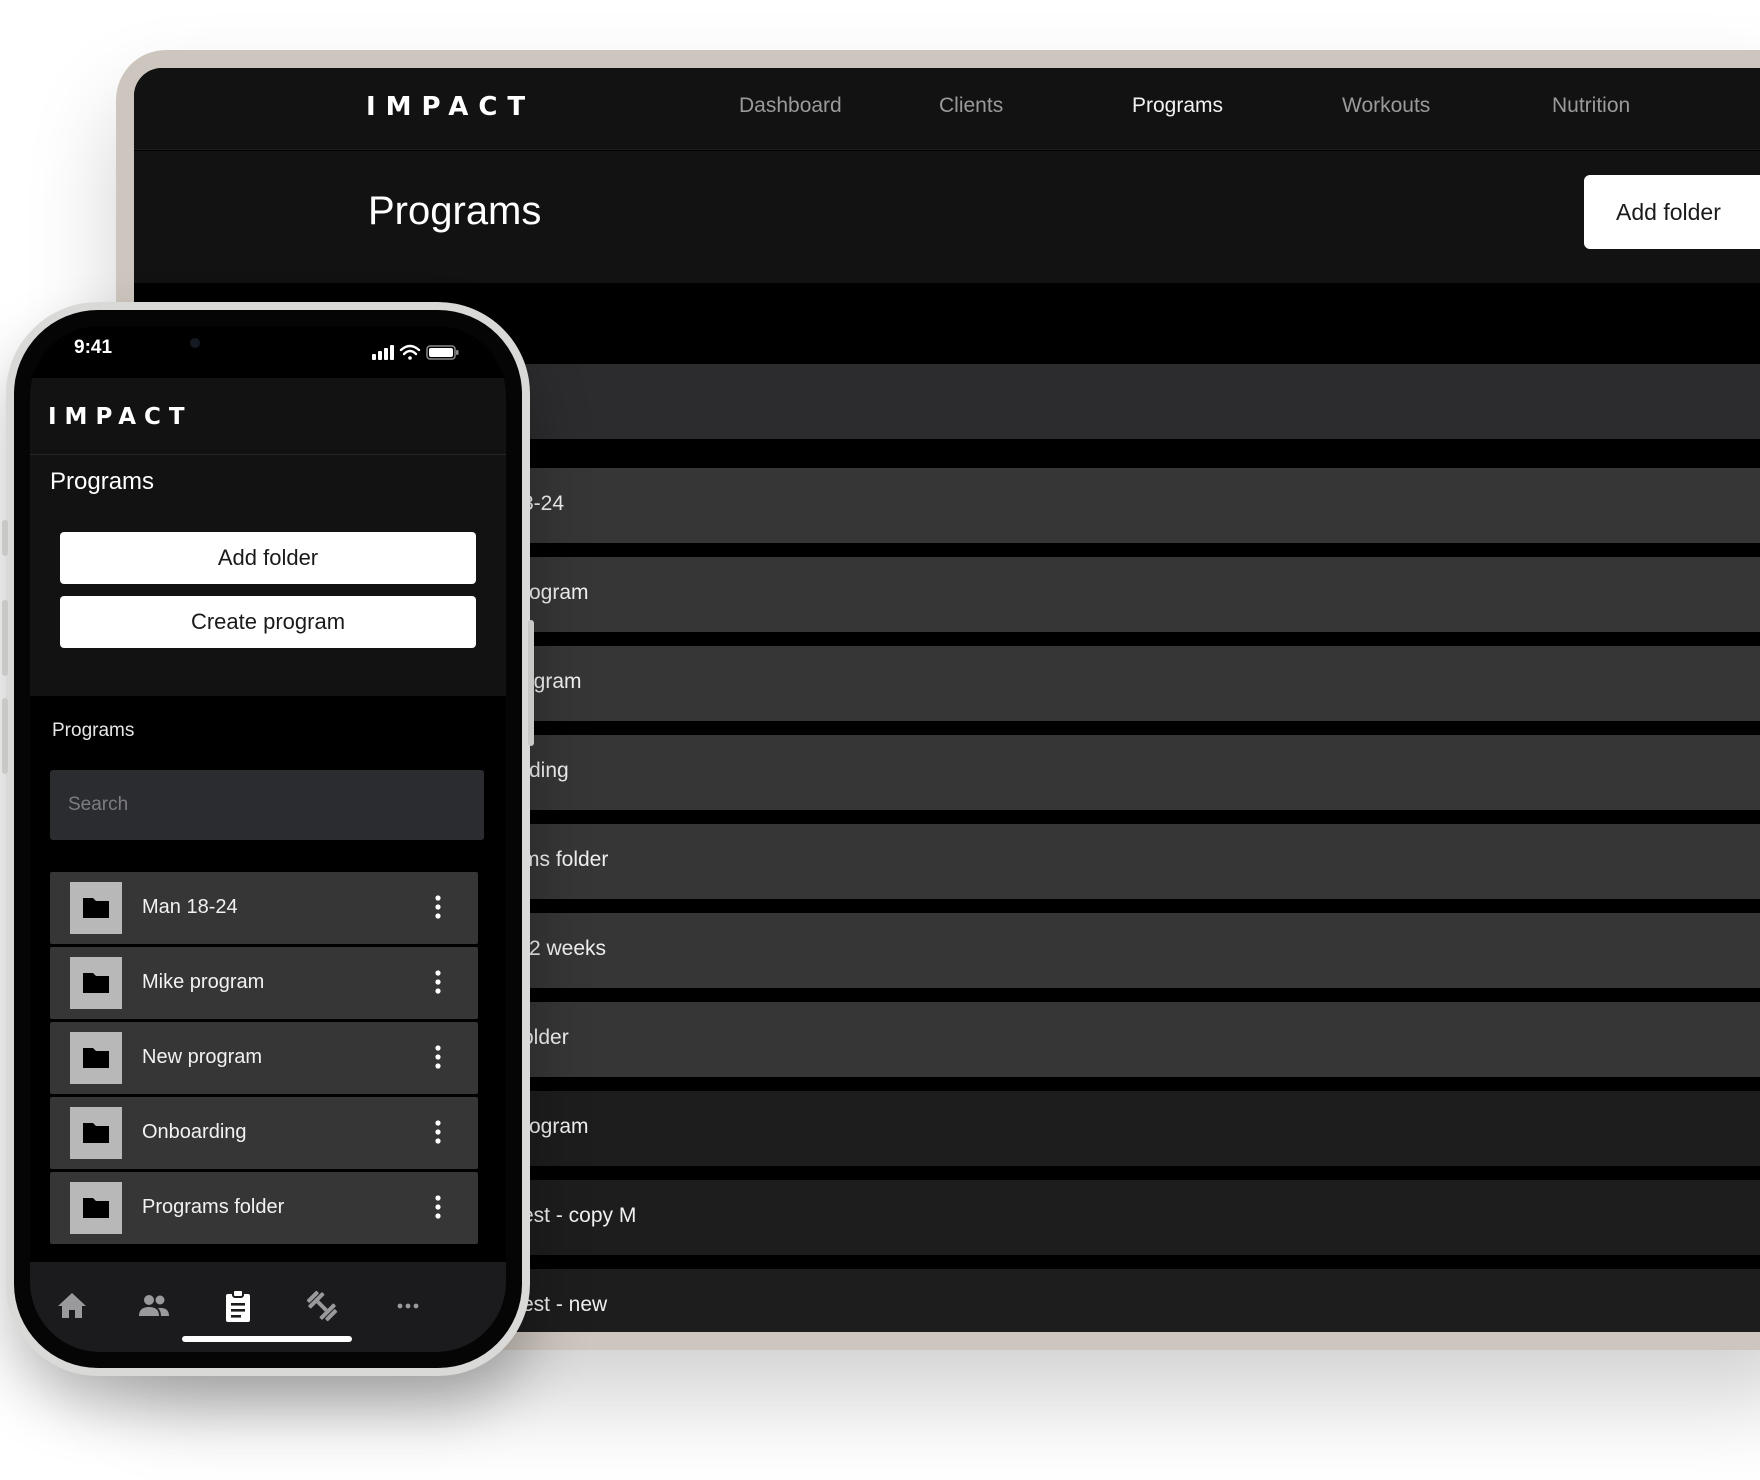 The image size is (1760, 1480). What do you see at coordinates (971, 106) in the screenshot?
I see `nav-clients: Clients` at bounding box center [971, 106].